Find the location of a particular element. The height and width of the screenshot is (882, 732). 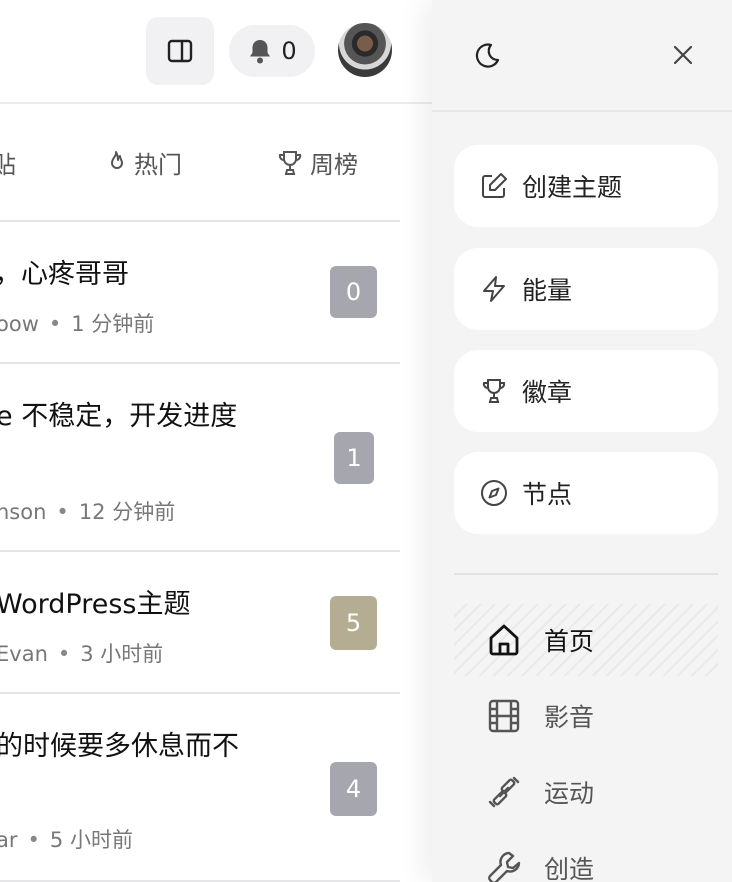

post-meta: oow • 1 分钟前 is located at coordinates (77, 323).